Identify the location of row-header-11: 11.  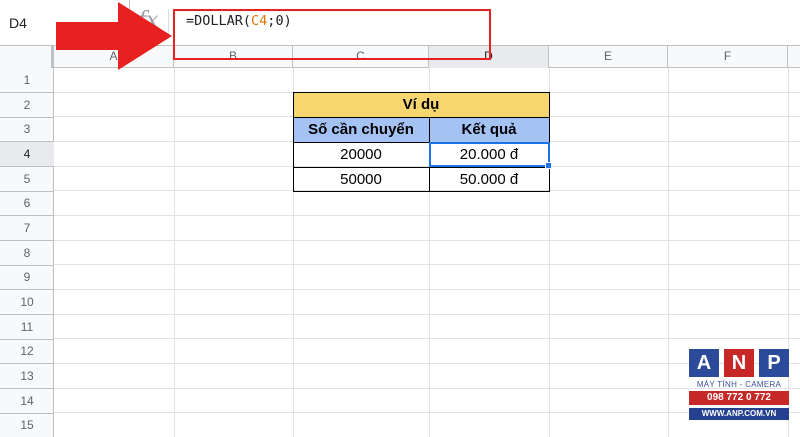
(27, 327).